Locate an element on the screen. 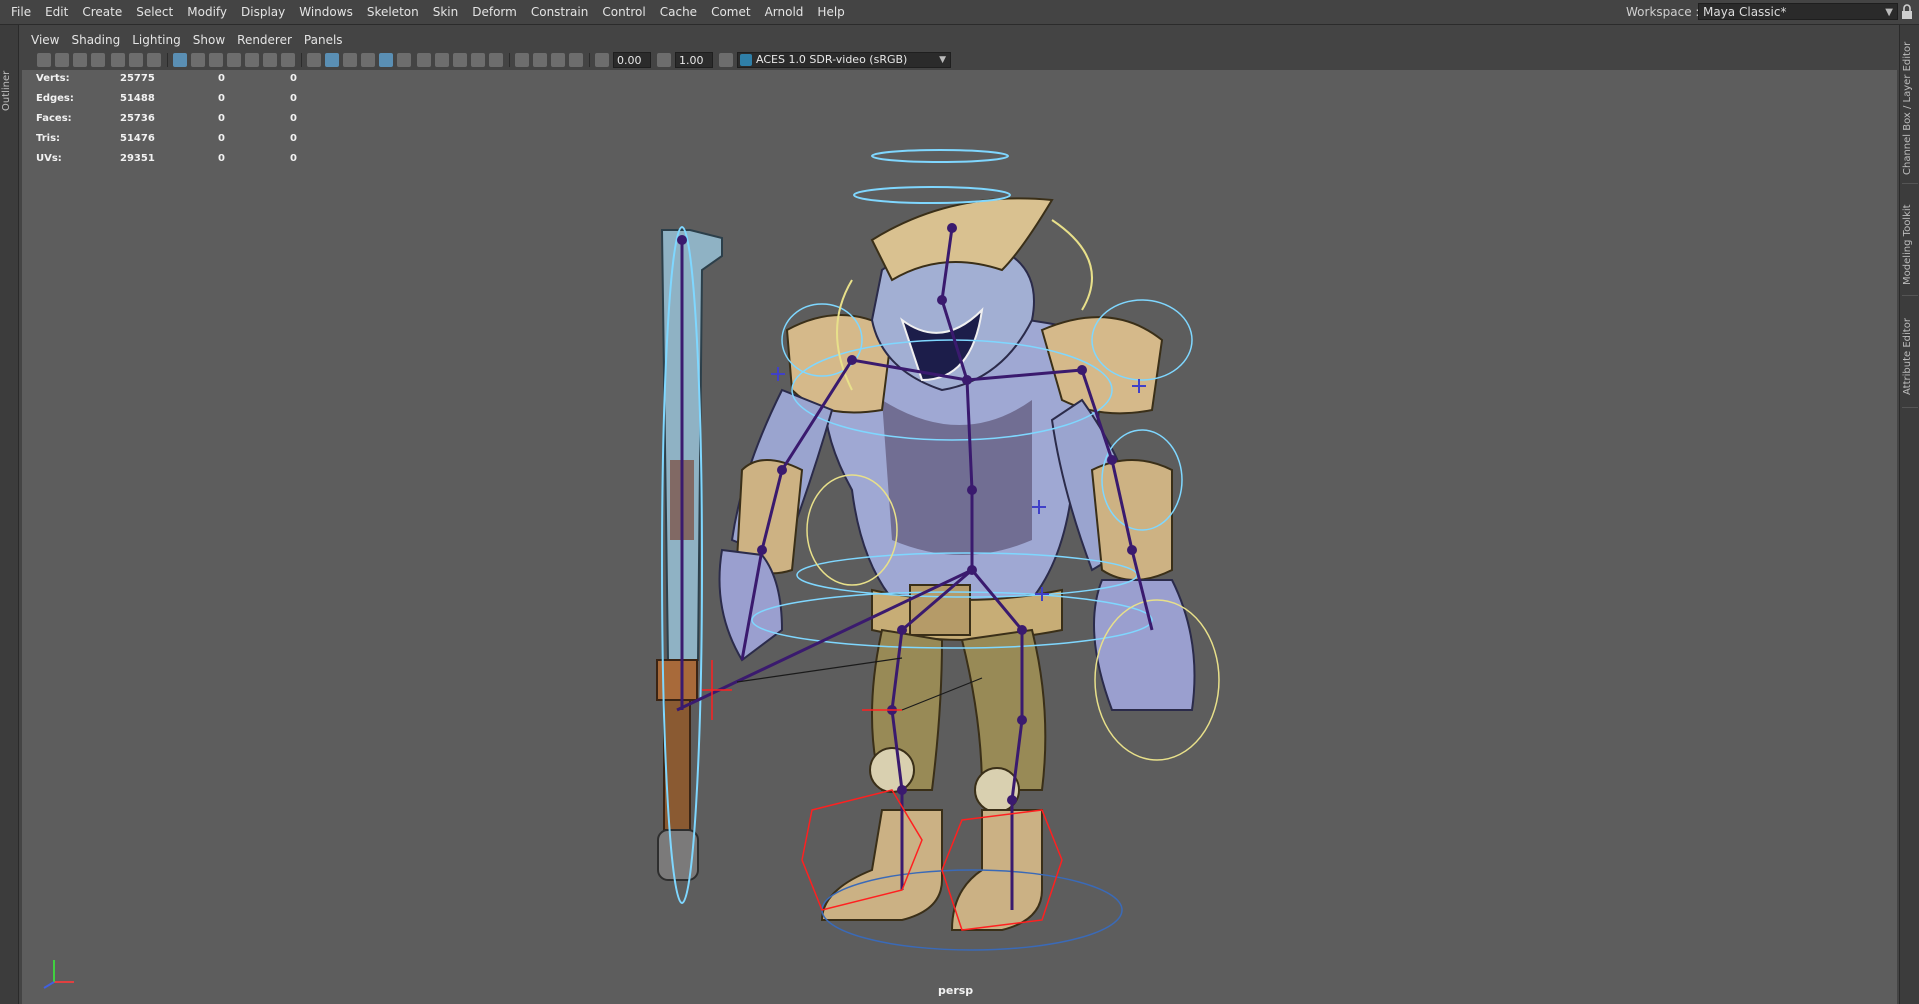  menu-windows: Windows is located at coordinates (326, 12).